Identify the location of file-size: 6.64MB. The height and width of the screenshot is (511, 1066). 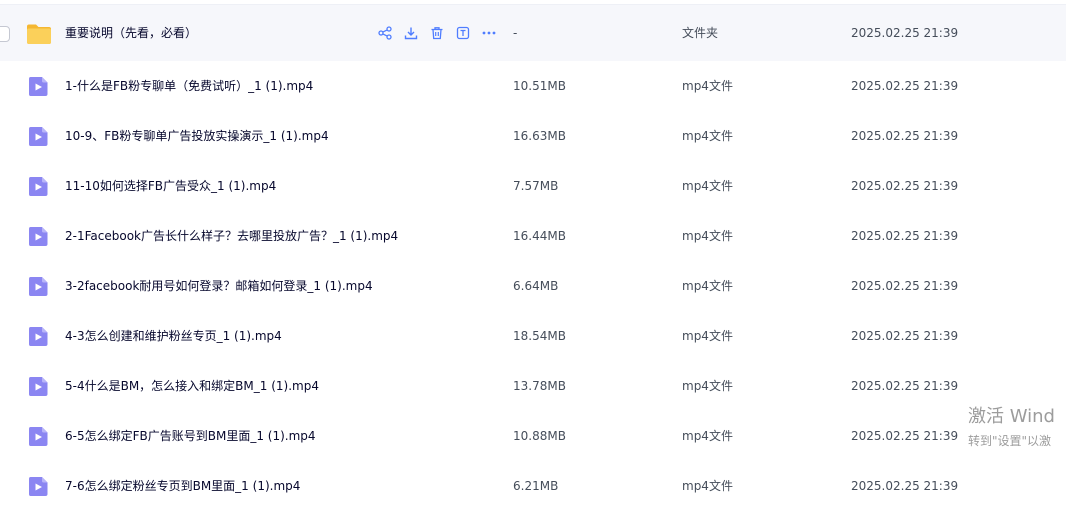
(536, 286).